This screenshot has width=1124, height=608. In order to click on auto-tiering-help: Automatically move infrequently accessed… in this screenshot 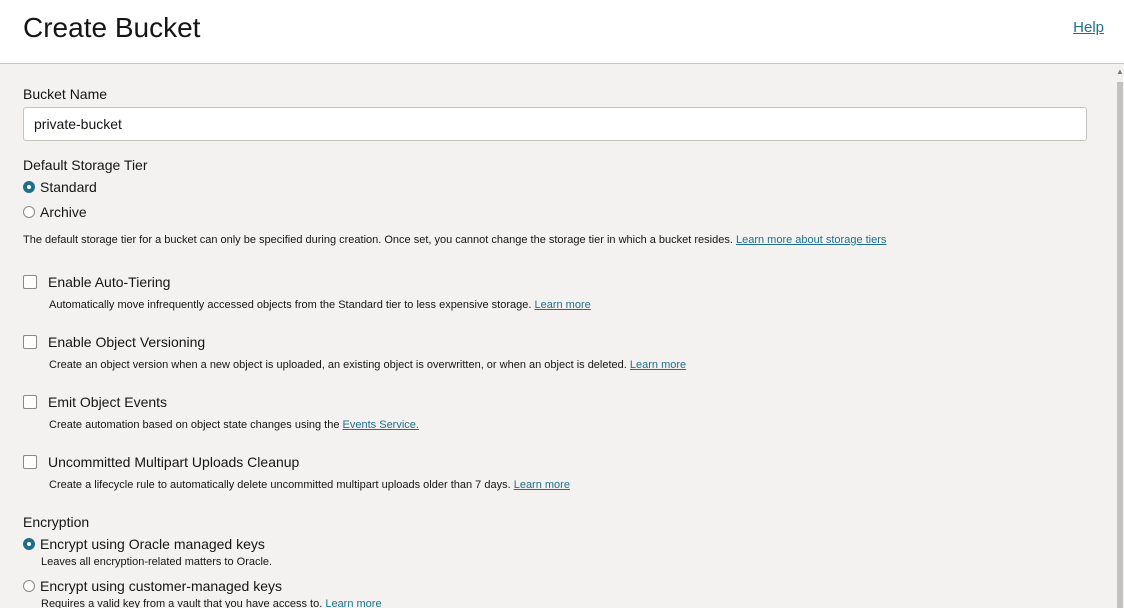, I will do `click(320, 305)`.